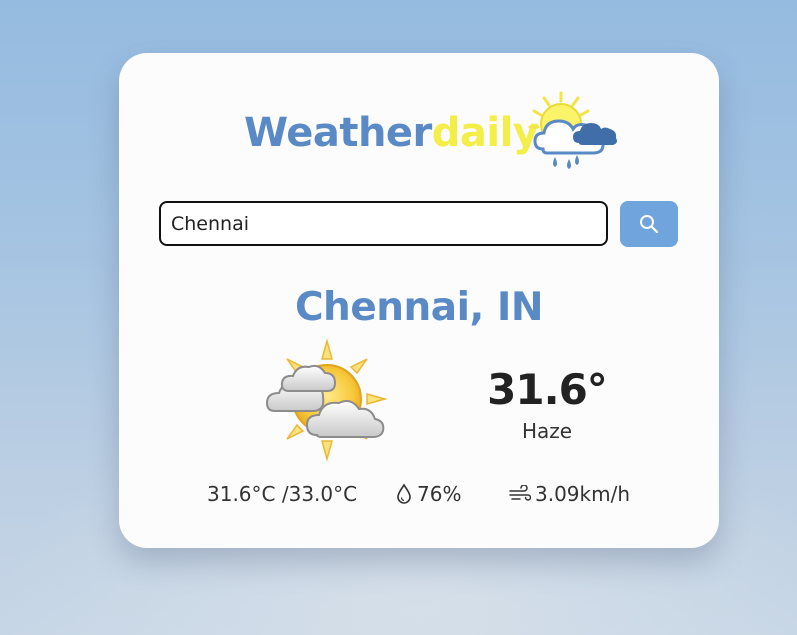 Image resolution: width=797 pixels, height=635 pixels. Describe the element at coordinates (485, 133) in the screenshot. I see `brand-name-daily: daily` at that location.